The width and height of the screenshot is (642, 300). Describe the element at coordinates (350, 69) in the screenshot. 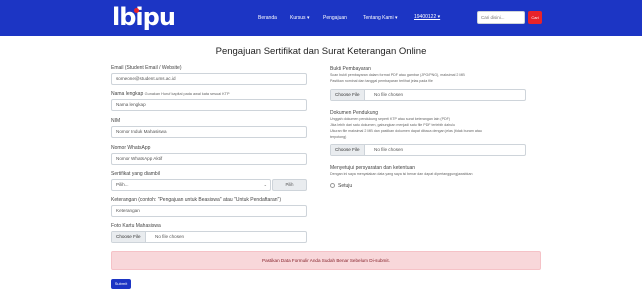

I see `bukti-label: Bukti Pembayaran` at that location.